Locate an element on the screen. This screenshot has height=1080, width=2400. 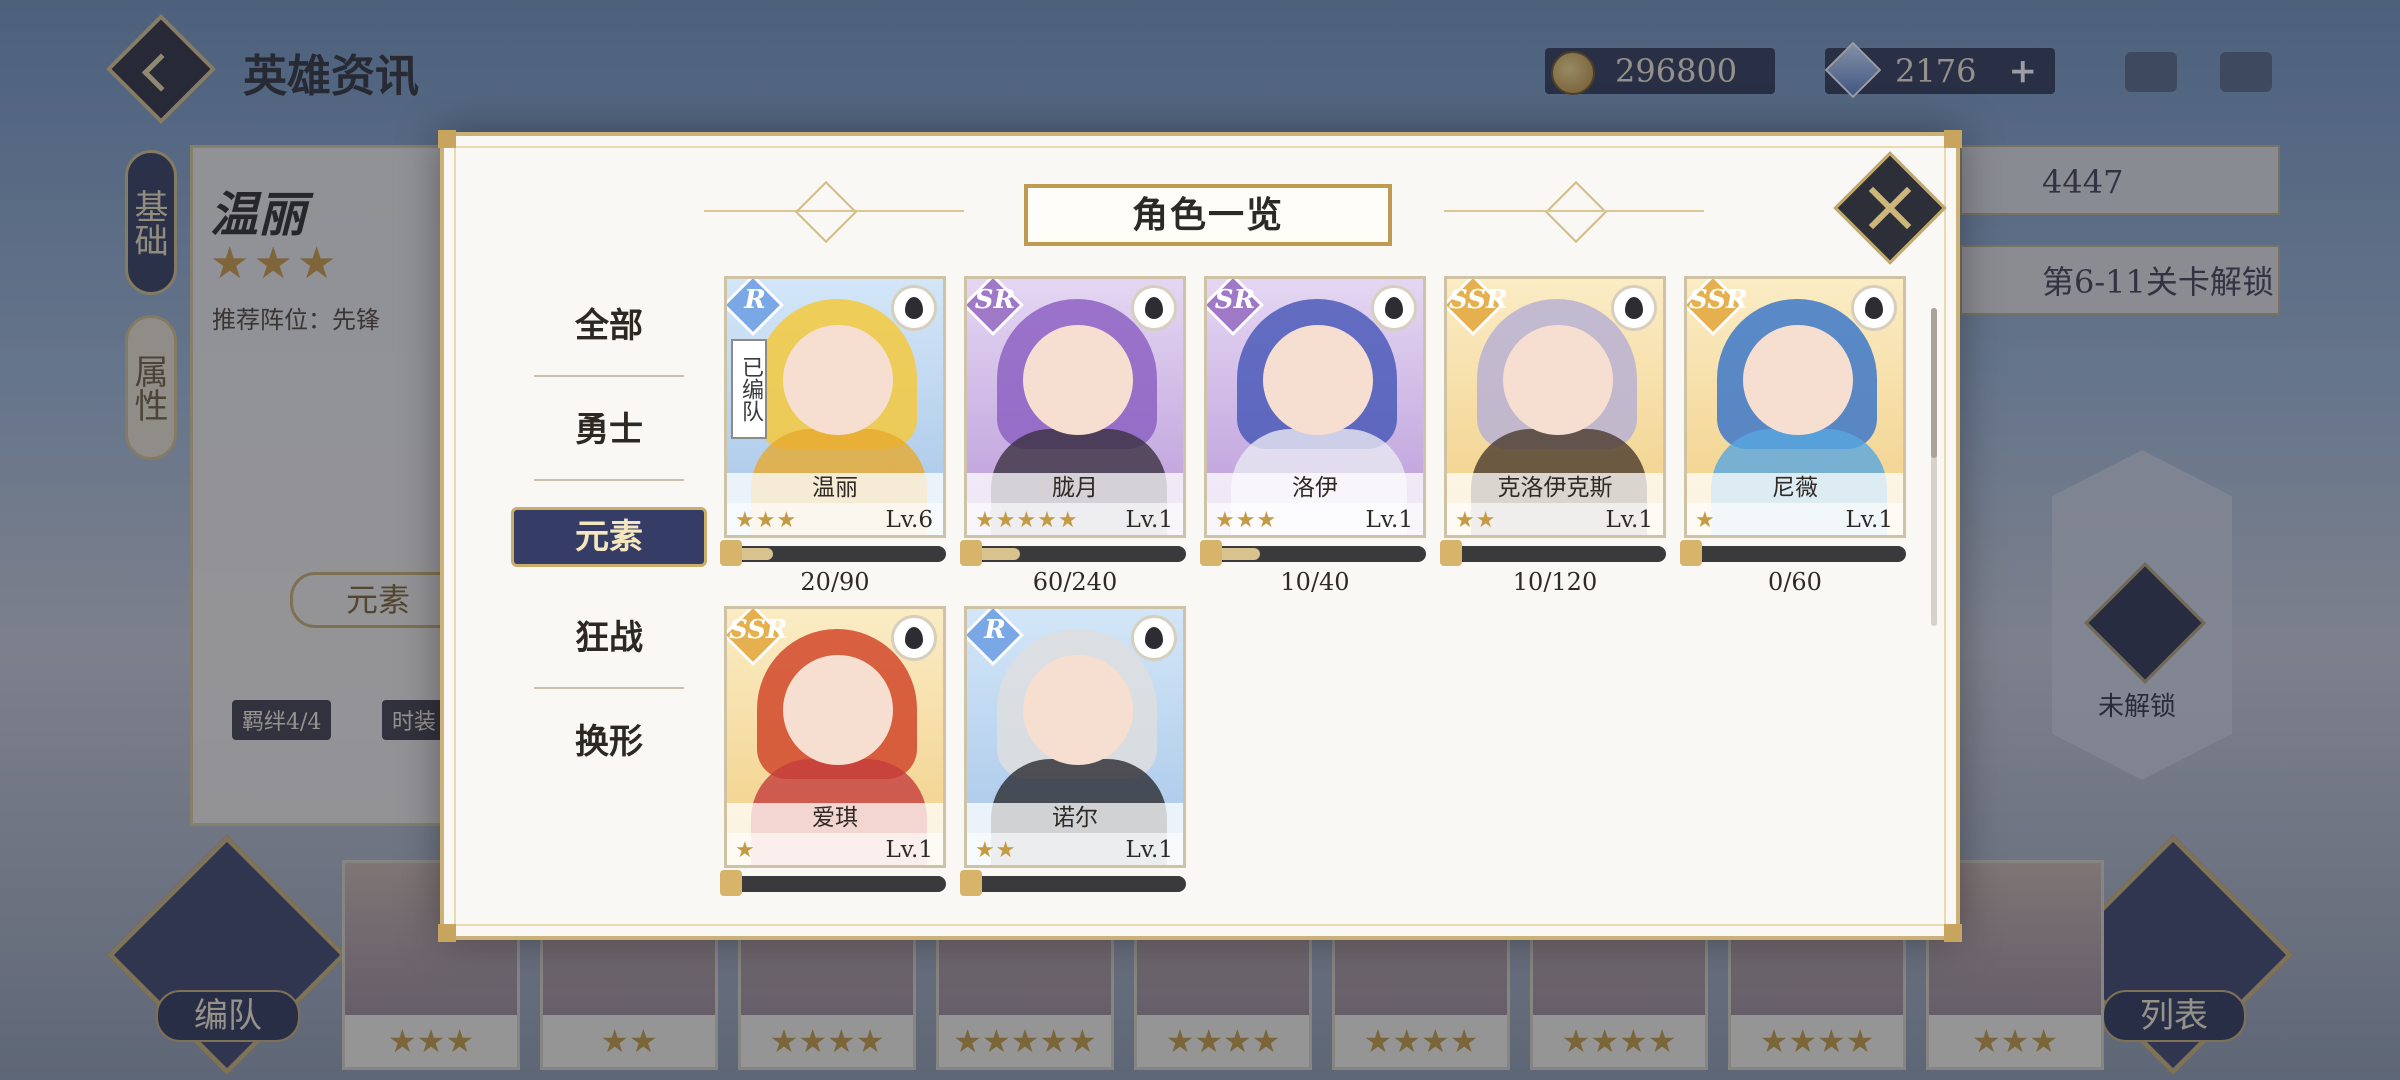
character-portrait: SSR 爱琪 ★ Lv.1 is located at coordinates (835, 737).